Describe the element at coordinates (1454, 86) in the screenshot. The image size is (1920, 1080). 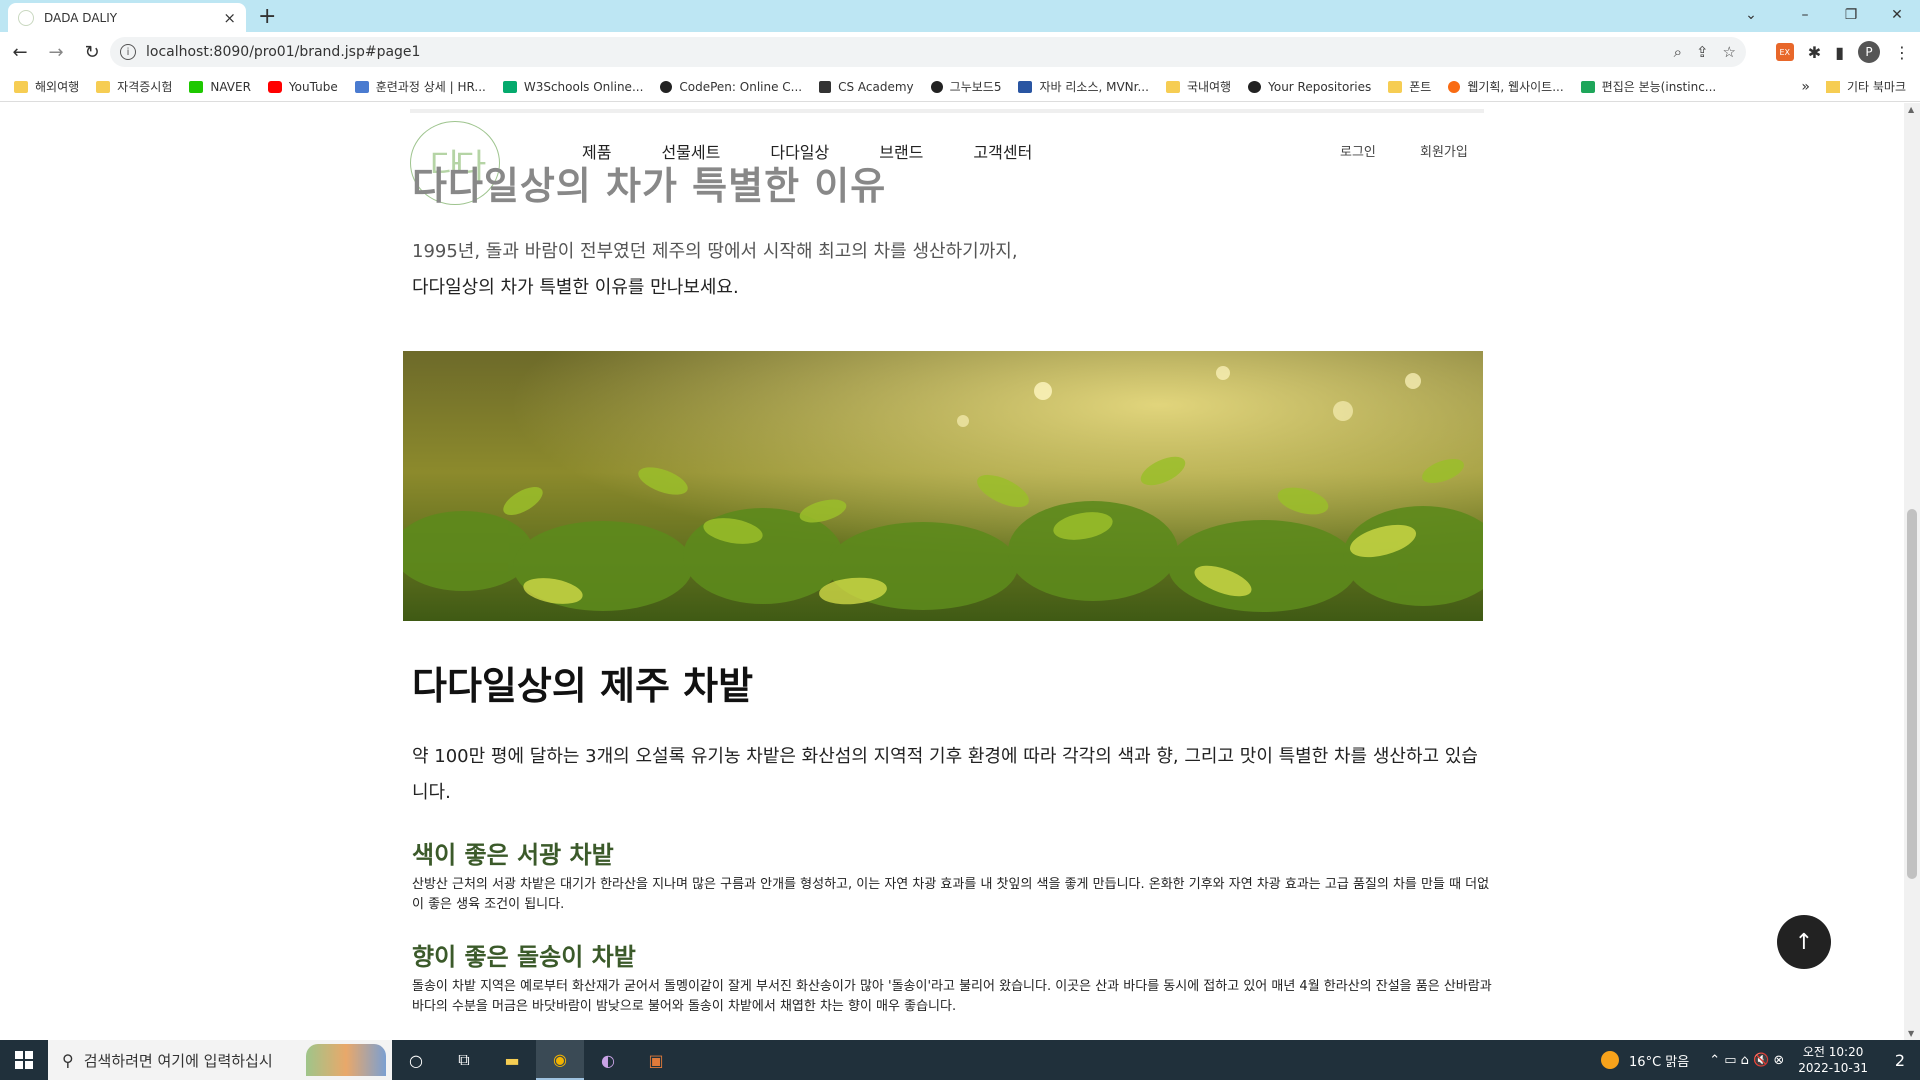
I see `web-planning-icon` at that location.